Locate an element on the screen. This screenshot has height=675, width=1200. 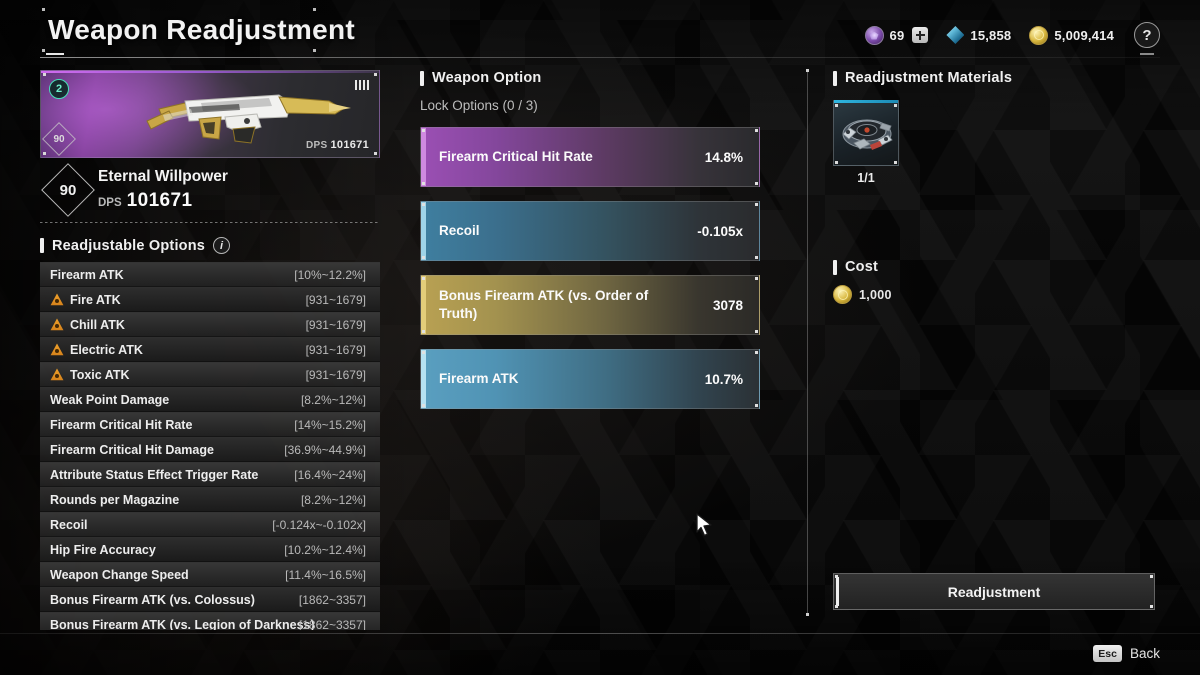
readjustable-option-row: Weak Point Damage [8.2%~12%] is located at coordinates (210, 399).